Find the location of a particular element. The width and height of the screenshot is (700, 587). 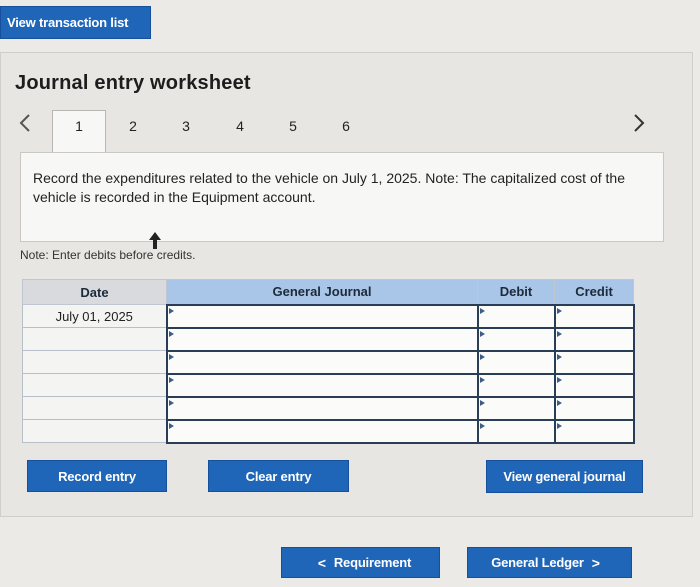

tab-1: 1 is located at coordinates (79, 126).